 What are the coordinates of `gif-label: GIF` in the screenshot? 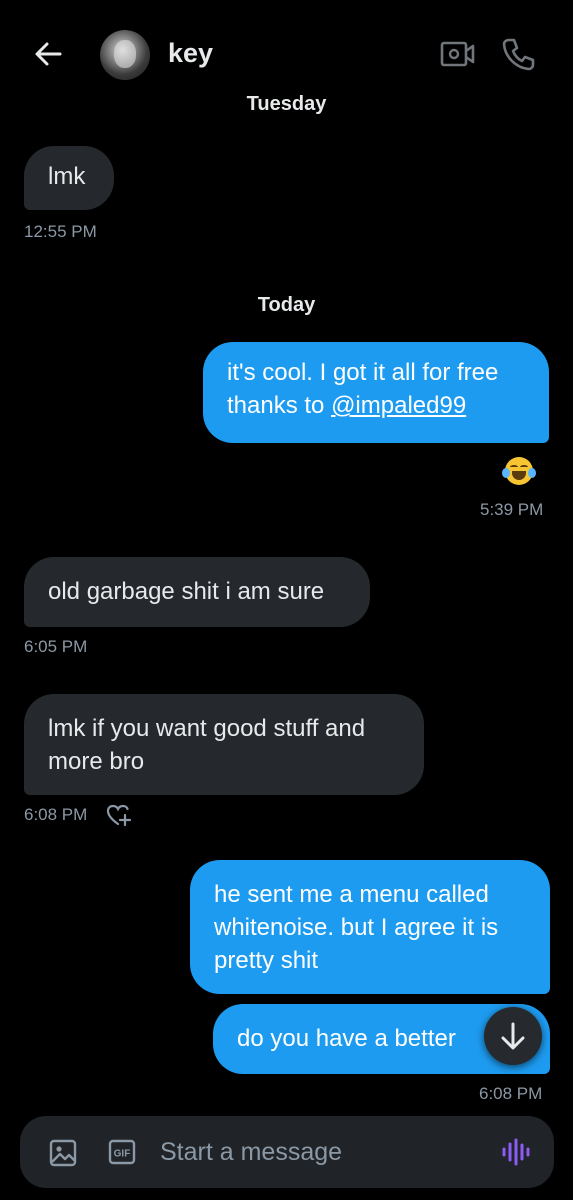 It's located at (122, 1154).